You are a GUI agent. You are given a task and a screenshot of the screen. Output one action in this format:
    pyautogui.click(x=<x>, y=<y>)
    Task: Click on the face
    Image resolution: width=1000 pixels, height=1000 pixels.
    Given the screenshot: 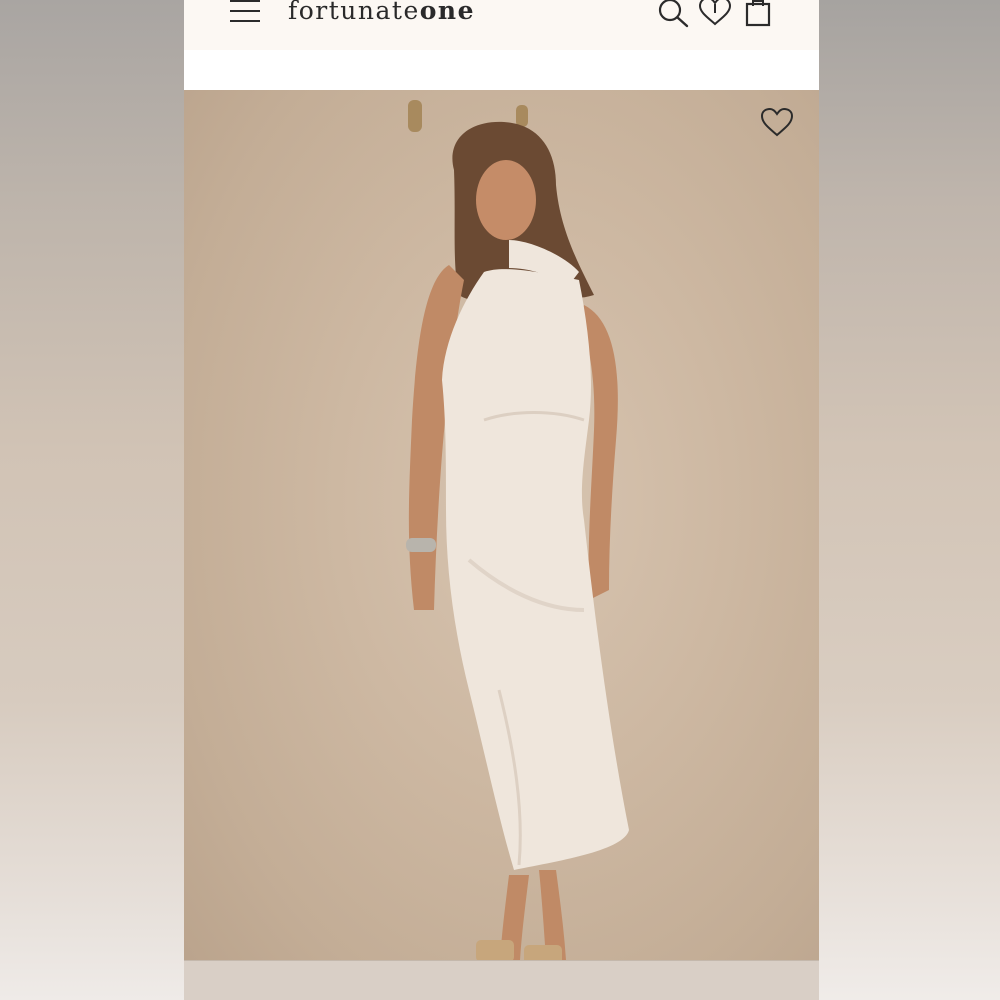 What is the action you would take?
    pyautogui.click(x=506, y=200)
    